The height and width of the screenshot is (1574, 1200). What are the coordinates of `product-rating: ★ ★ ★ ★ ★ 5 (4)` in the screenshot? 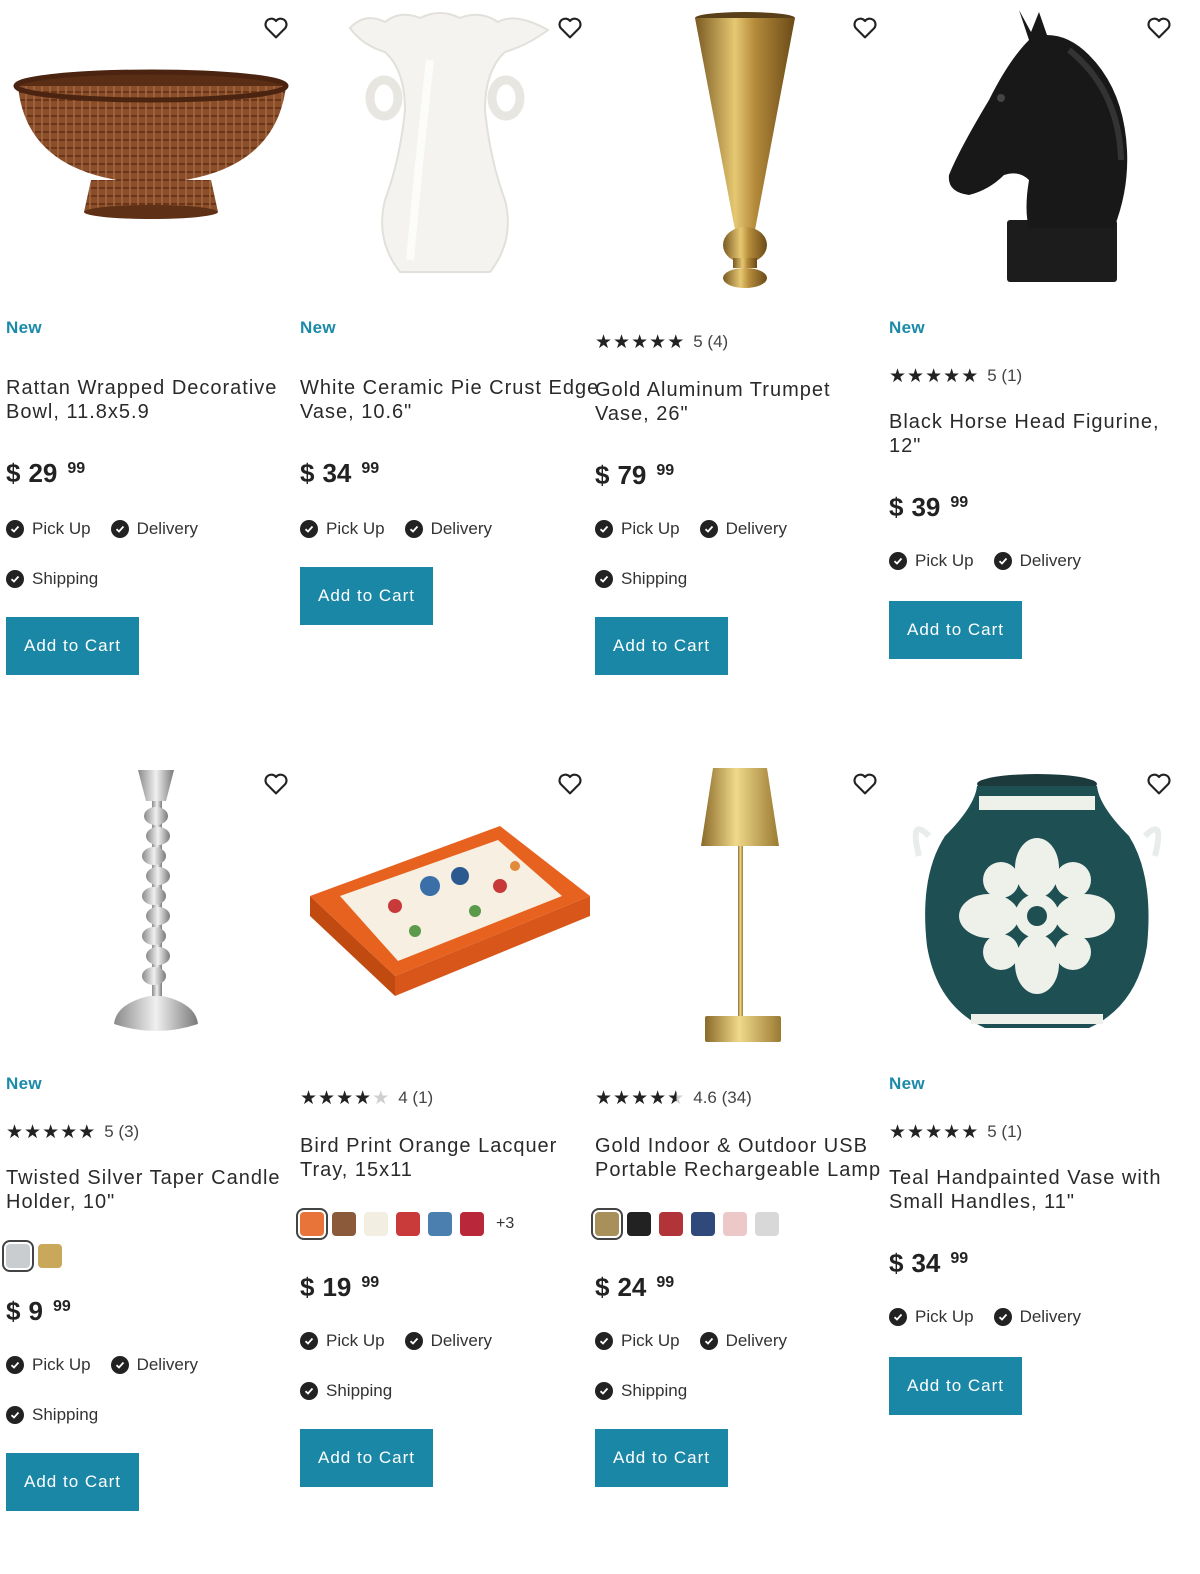 It's located at (740, 342).